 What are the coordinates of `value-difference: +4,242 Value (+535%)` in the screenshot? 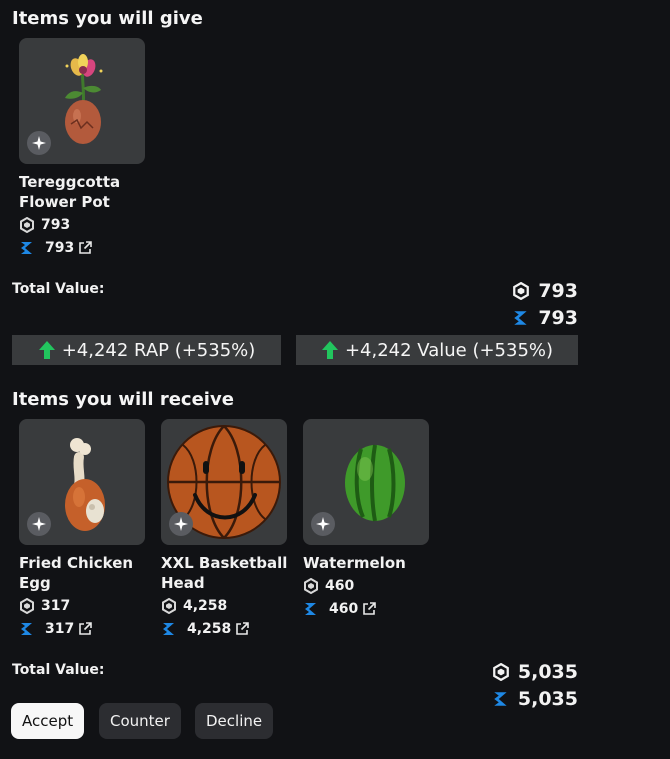 It's located at (437, 350).